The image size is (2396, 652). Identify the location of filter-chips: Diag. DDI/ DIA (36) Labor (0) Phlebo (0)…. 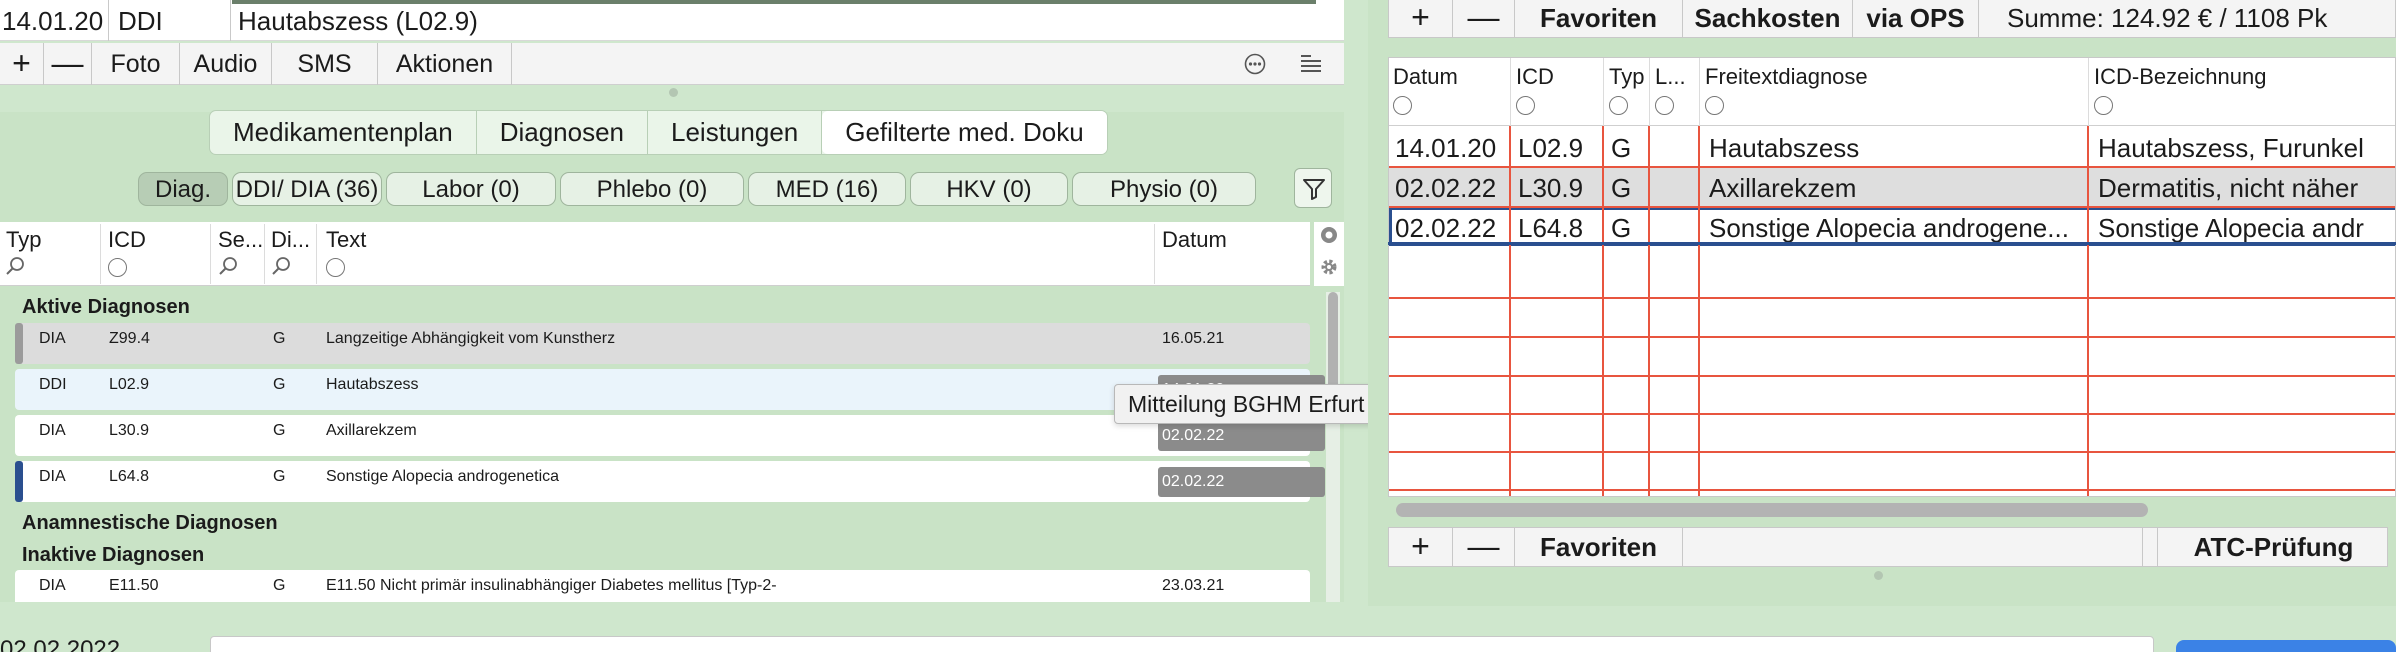
(697, 189).